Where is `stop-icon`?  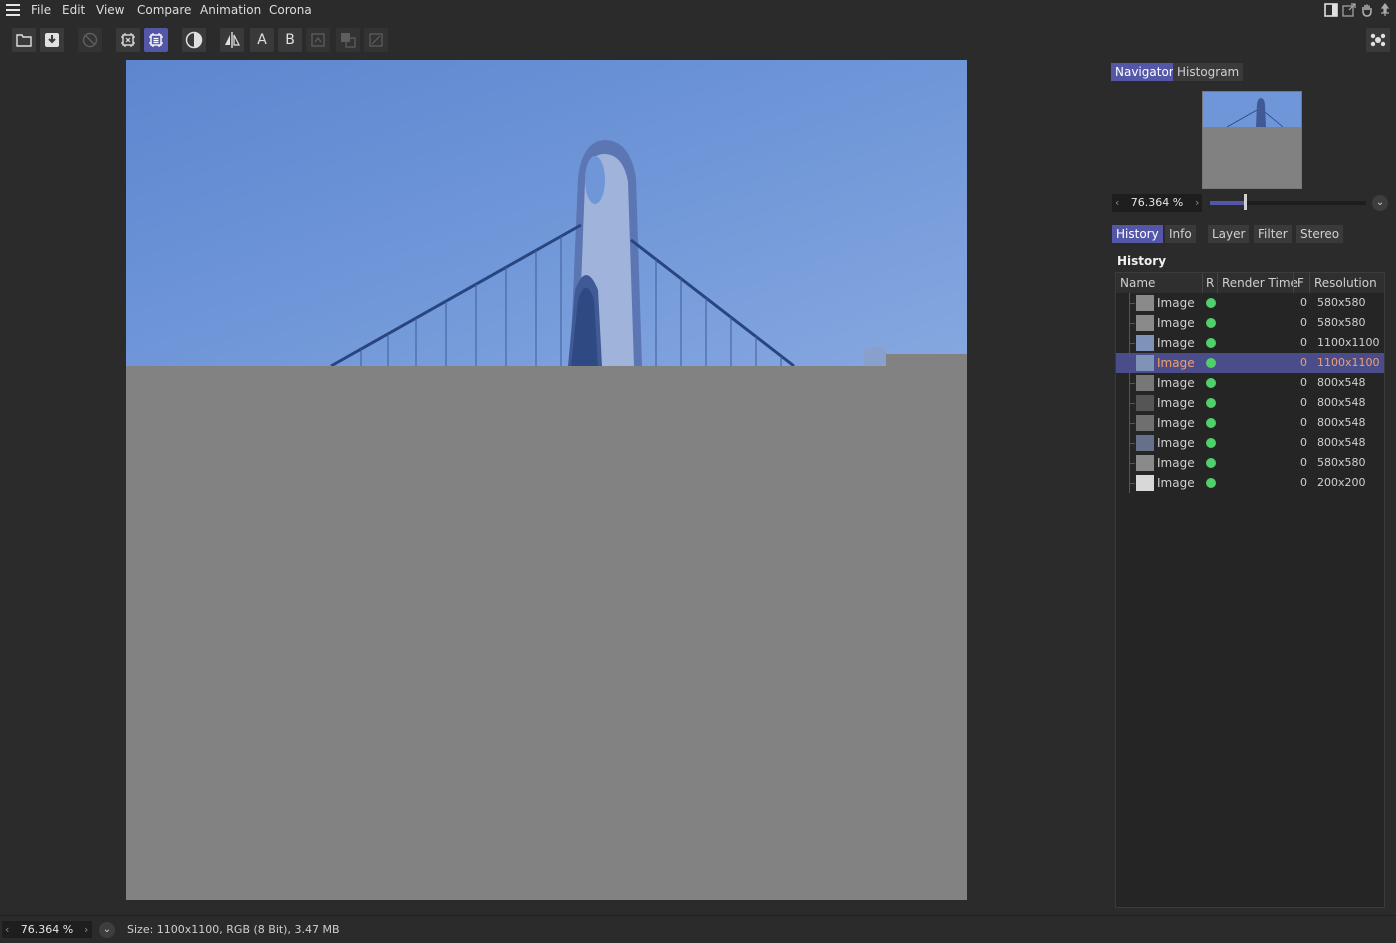
stop-icon is located at coordinates (90, 40).